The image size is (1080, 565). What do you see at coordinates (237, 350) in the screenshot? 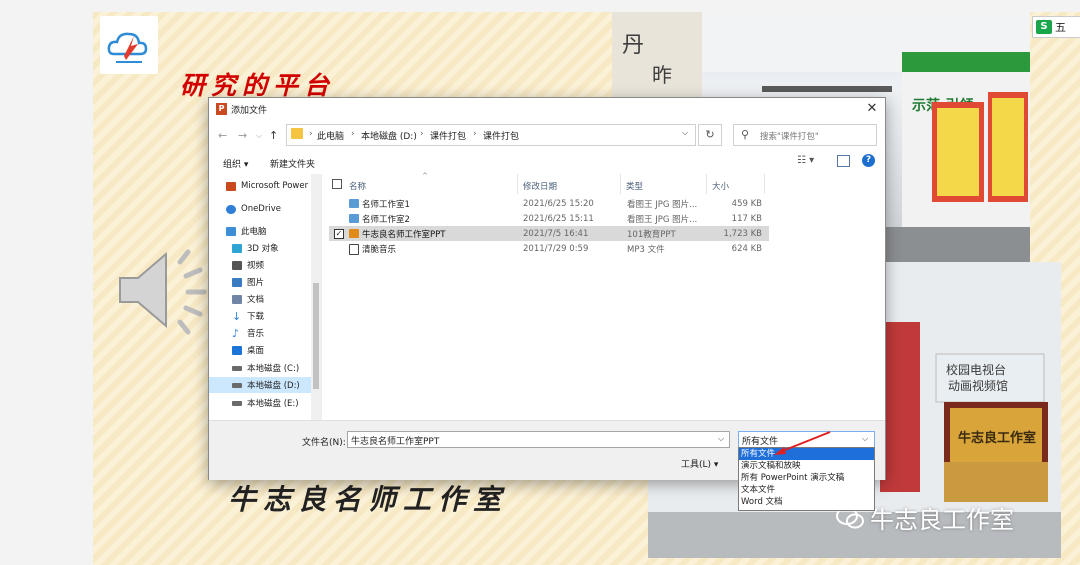
I see `desktop-icon` at bounding box center [237, 350].